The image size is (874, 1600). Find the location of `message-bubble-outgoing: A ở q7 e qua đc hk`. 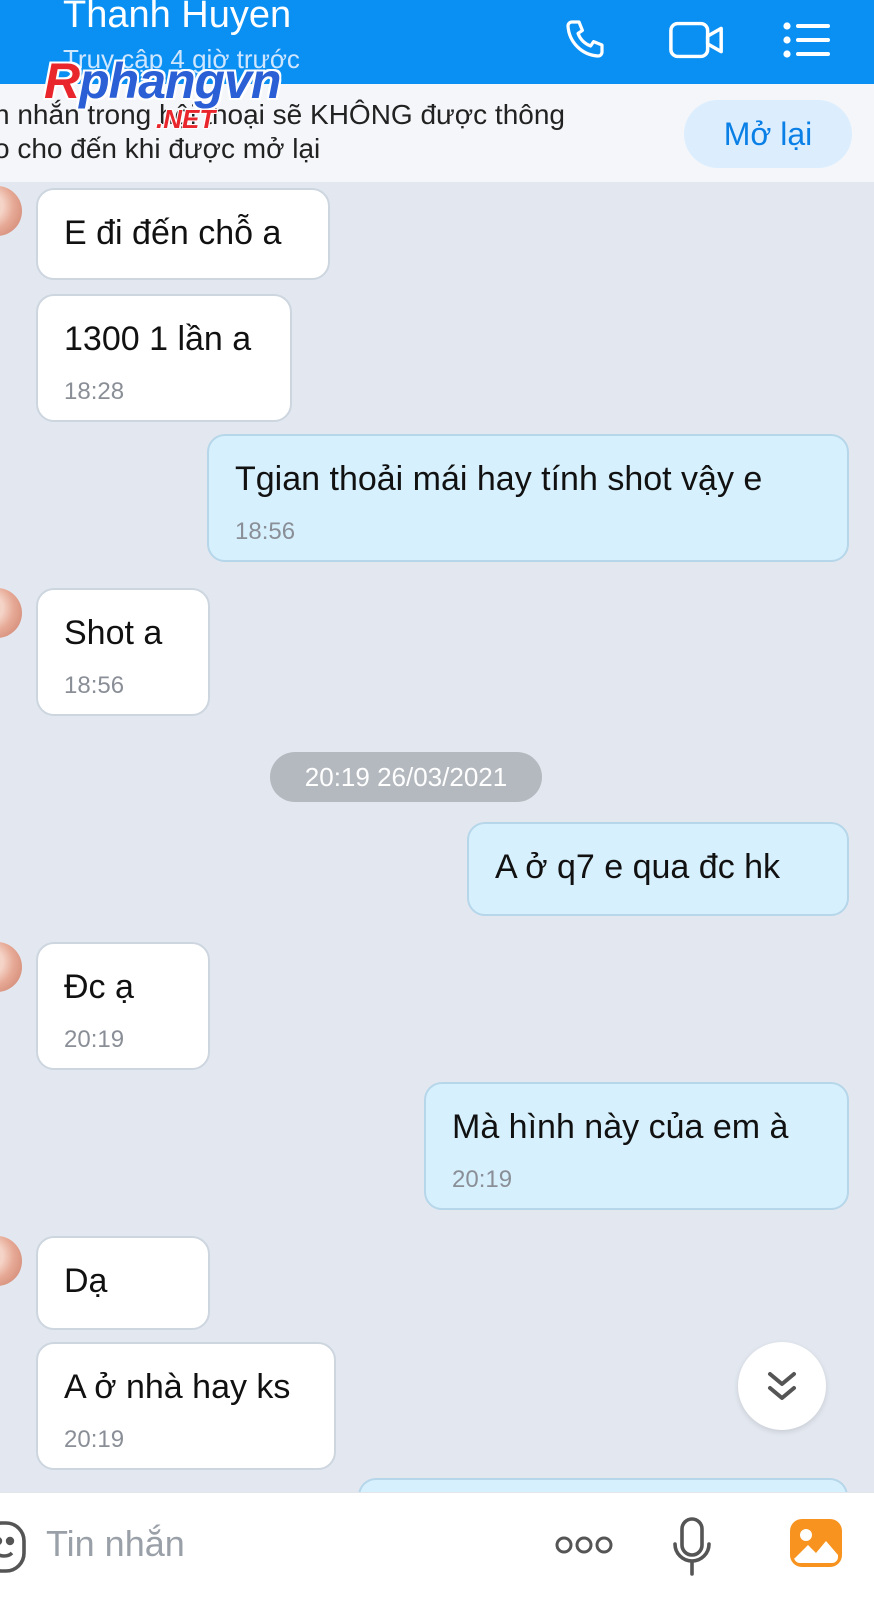

message-bubble-outgoing: A ở q7 e qua đc hk is located at coordinates (658, 869).